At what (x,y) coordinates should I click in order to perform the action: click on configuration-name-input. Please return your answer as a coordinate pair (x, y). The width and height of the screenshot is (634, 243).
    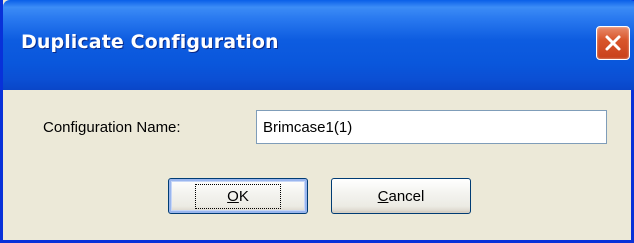
    Looking at the image, I should click on (431, 127).